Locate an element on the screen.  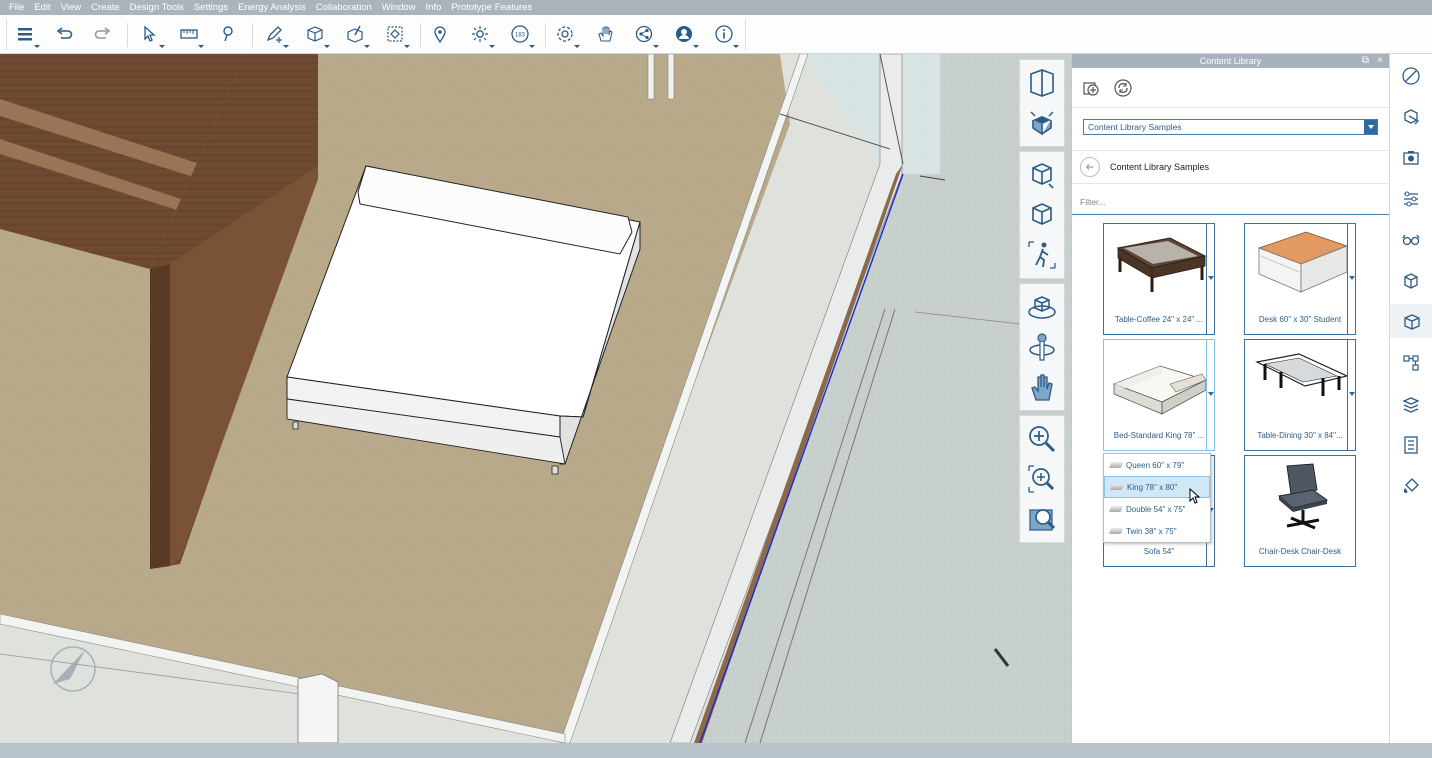
hand-pan-icon is located at coordinates (605, 34).